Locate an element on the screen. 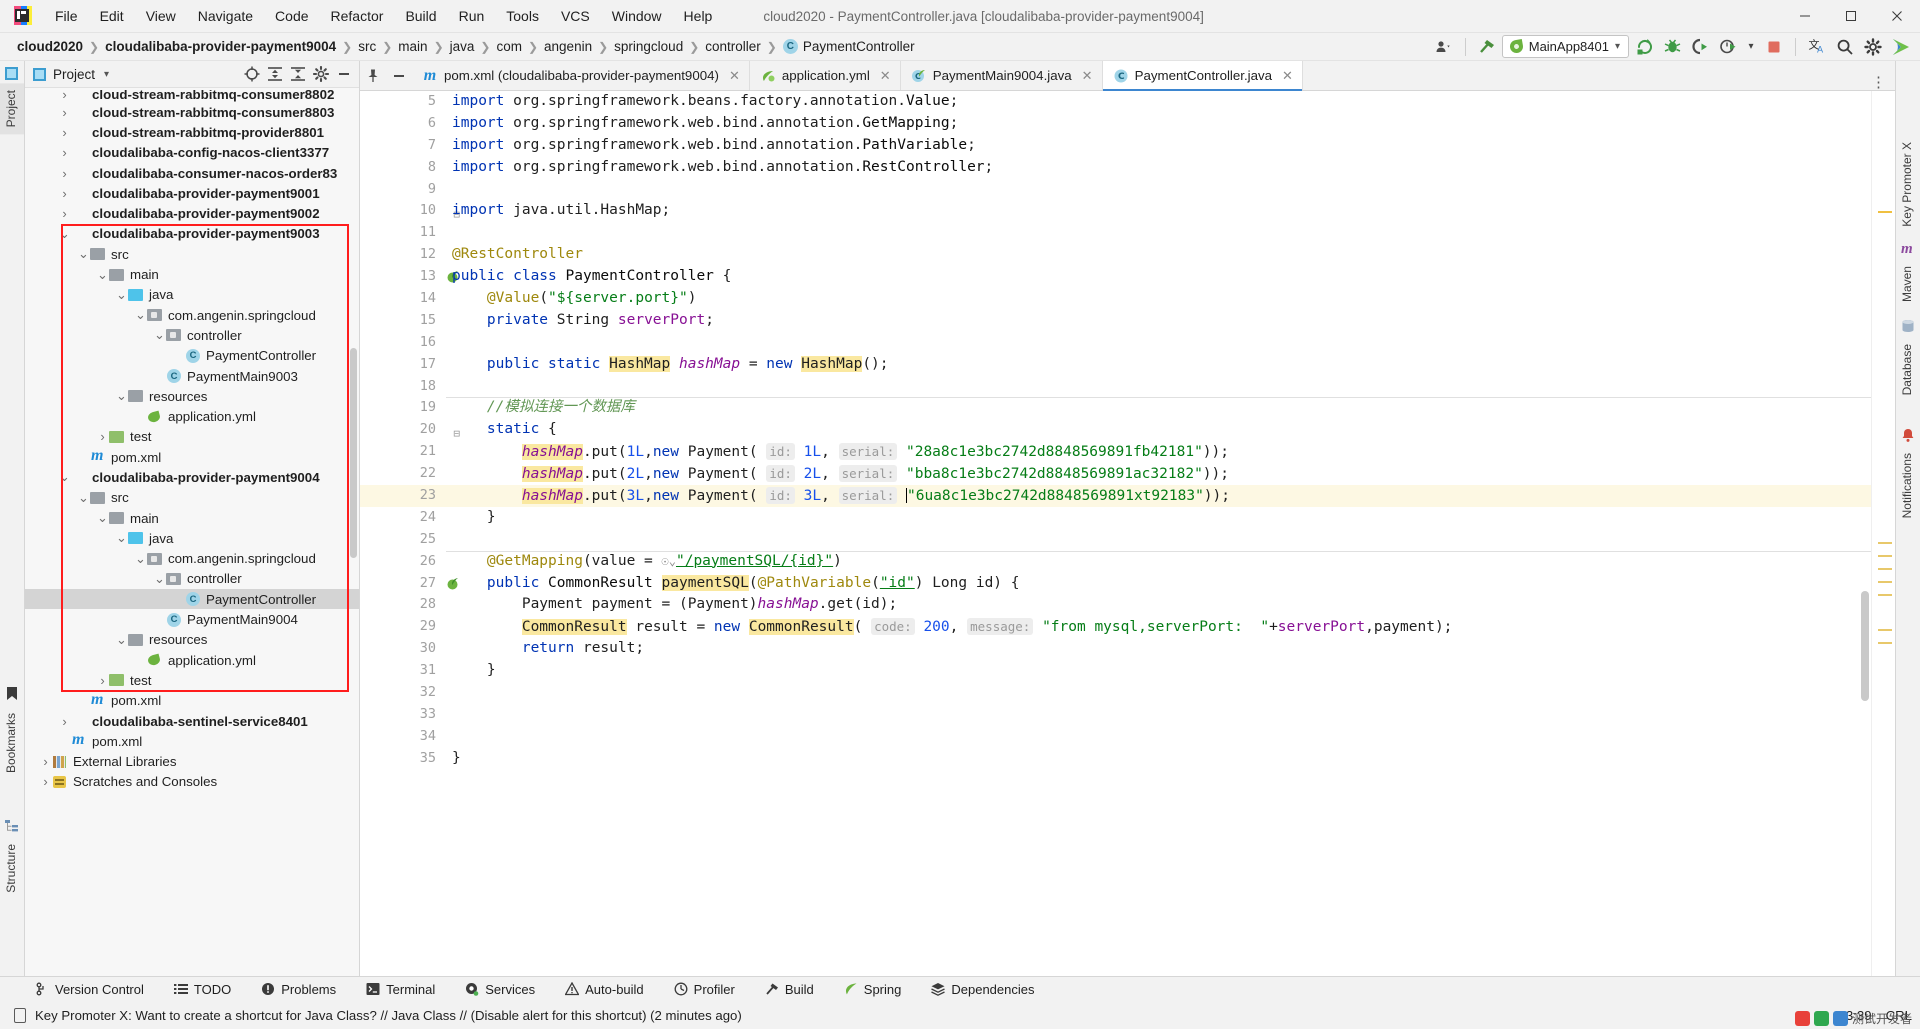 The image size is (1920, 1029). bottom-tool-spring: Spring is located at coordinates (873, 989).